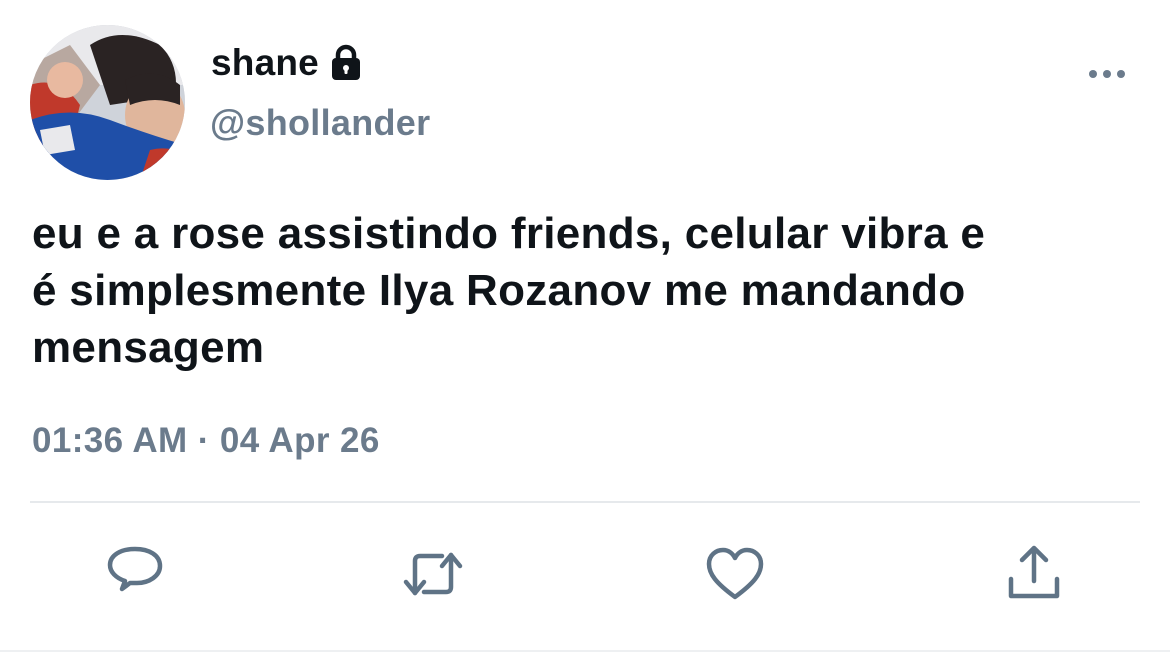 The height and width of the screenshot is (666, 1170). I want to click on avatar, so click(107, 102).